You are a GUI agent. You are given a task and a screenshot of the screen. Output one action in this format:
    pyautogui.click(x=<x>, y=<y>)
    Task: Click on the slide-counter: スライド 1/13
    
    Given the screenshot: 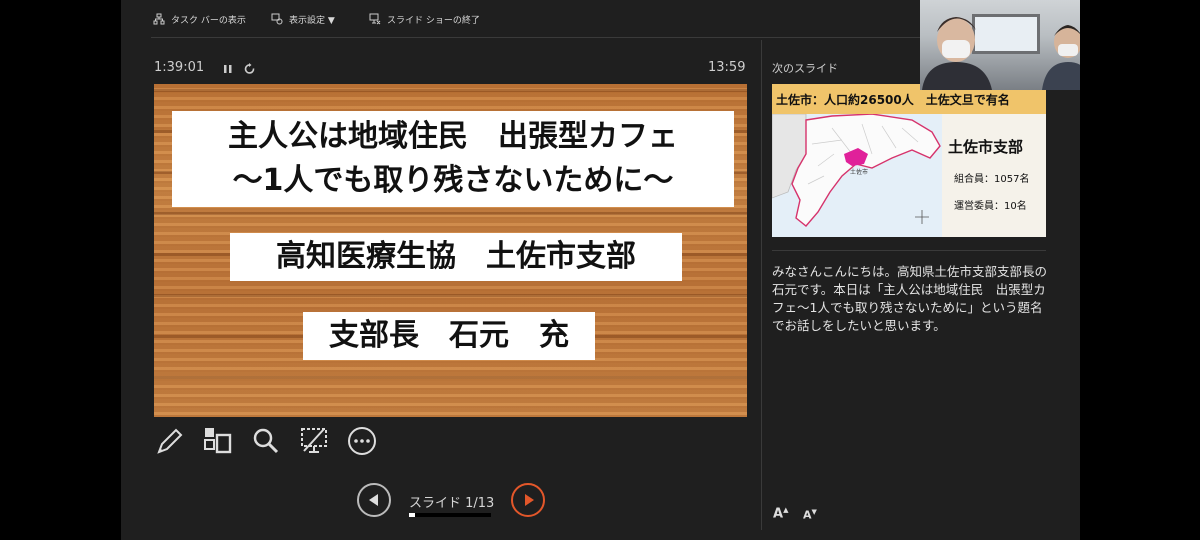 What is the action you would take?
    pyautogui.click(x=452, y=503)
    